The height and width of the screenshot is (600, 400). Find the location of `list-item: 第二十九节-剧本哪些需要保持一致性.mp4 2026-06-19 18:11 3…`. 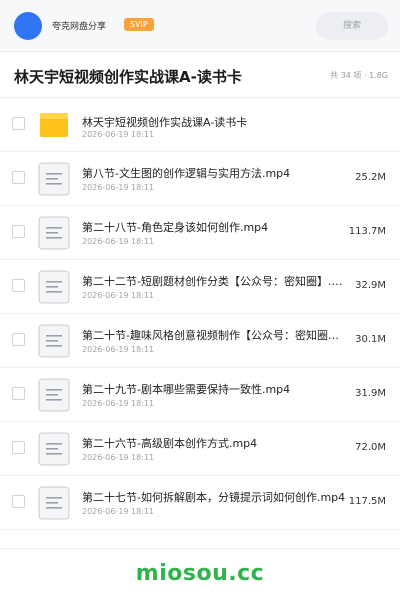

list-item: 第二十九节-剧本哪些需要保持一致性.mp4 2026-06-19 18:11 3… is located at coordinates (200, 395).